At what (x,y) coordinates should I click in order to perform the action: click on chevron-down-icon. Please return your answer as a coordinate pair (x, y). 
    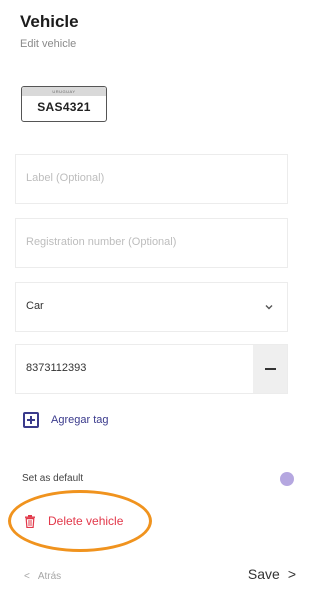
    Looking at the image, I should click on (269, 307).